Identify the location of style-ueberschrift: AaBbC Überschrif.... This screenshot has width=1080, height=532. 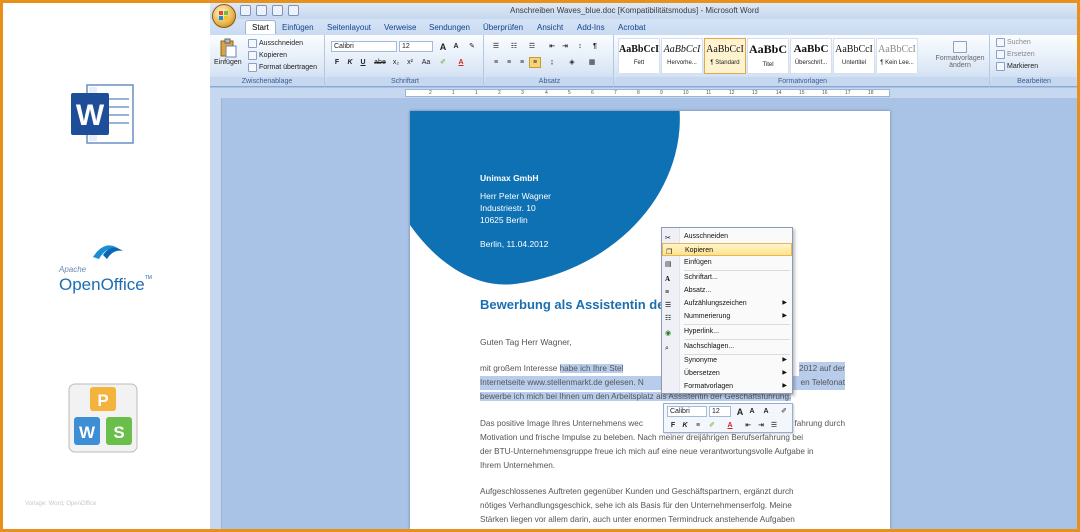
(811, 56).